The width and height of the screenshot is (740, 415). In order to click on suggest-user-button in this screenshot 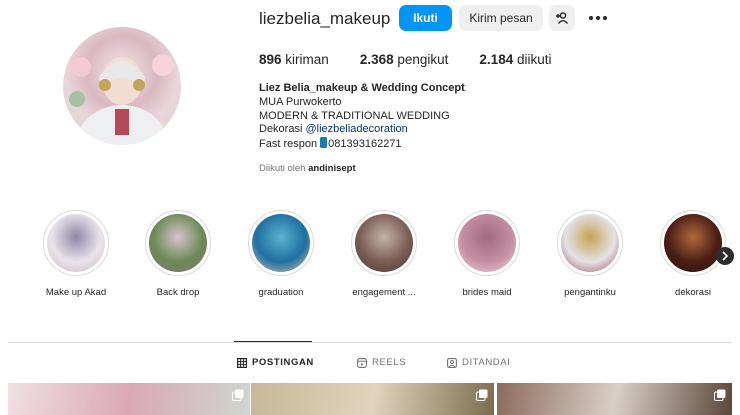, I will do `click(562, 18)`.